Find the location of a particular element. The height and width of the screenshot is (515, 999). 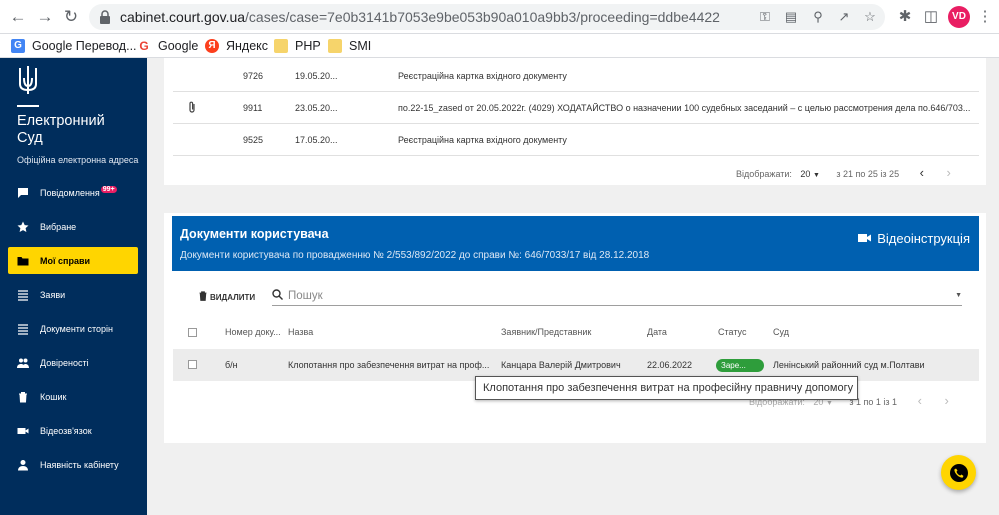

bookmark-star-icon: ☆ is located at coordinates (870, 17).